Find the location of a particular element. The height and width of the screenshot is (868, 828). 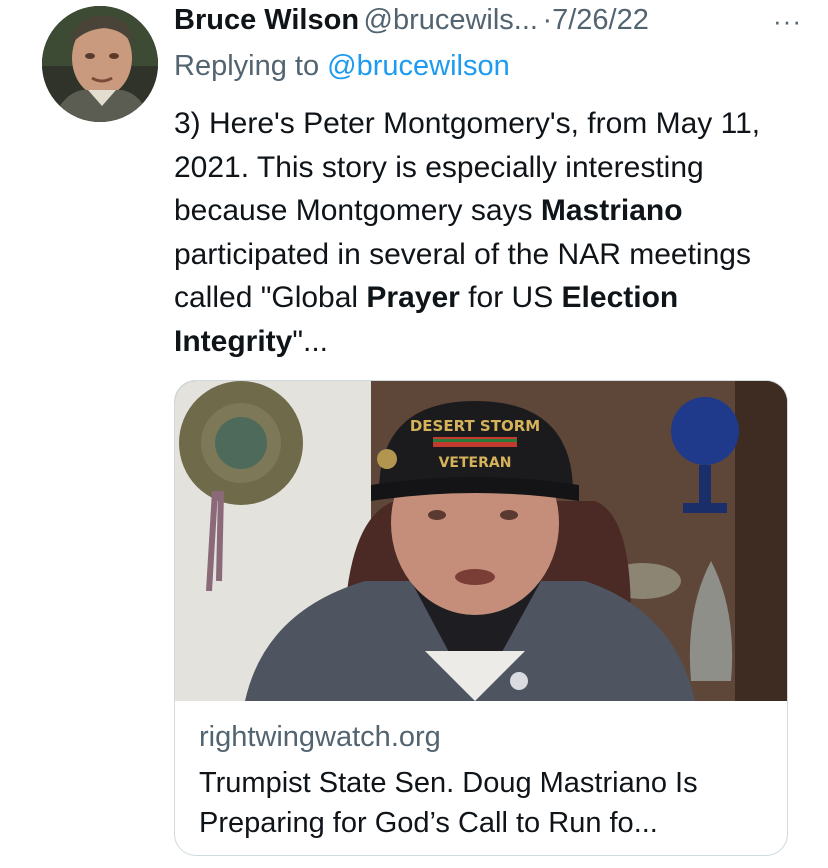

reply-prefix: Replying to is located at coordinates (247, 66).